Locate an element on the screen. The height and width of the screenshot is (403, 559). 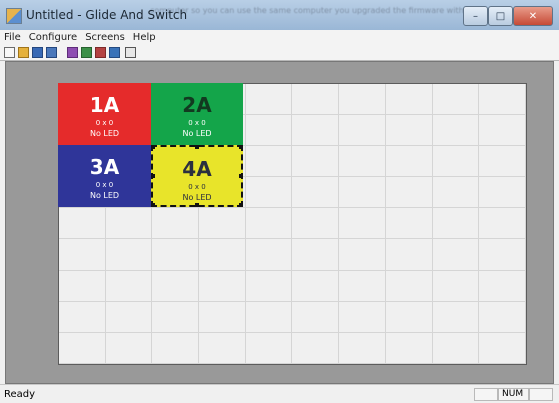
screen-tile-4a: 4A 0 x 0 No LED is located at coordinates (197, 176).